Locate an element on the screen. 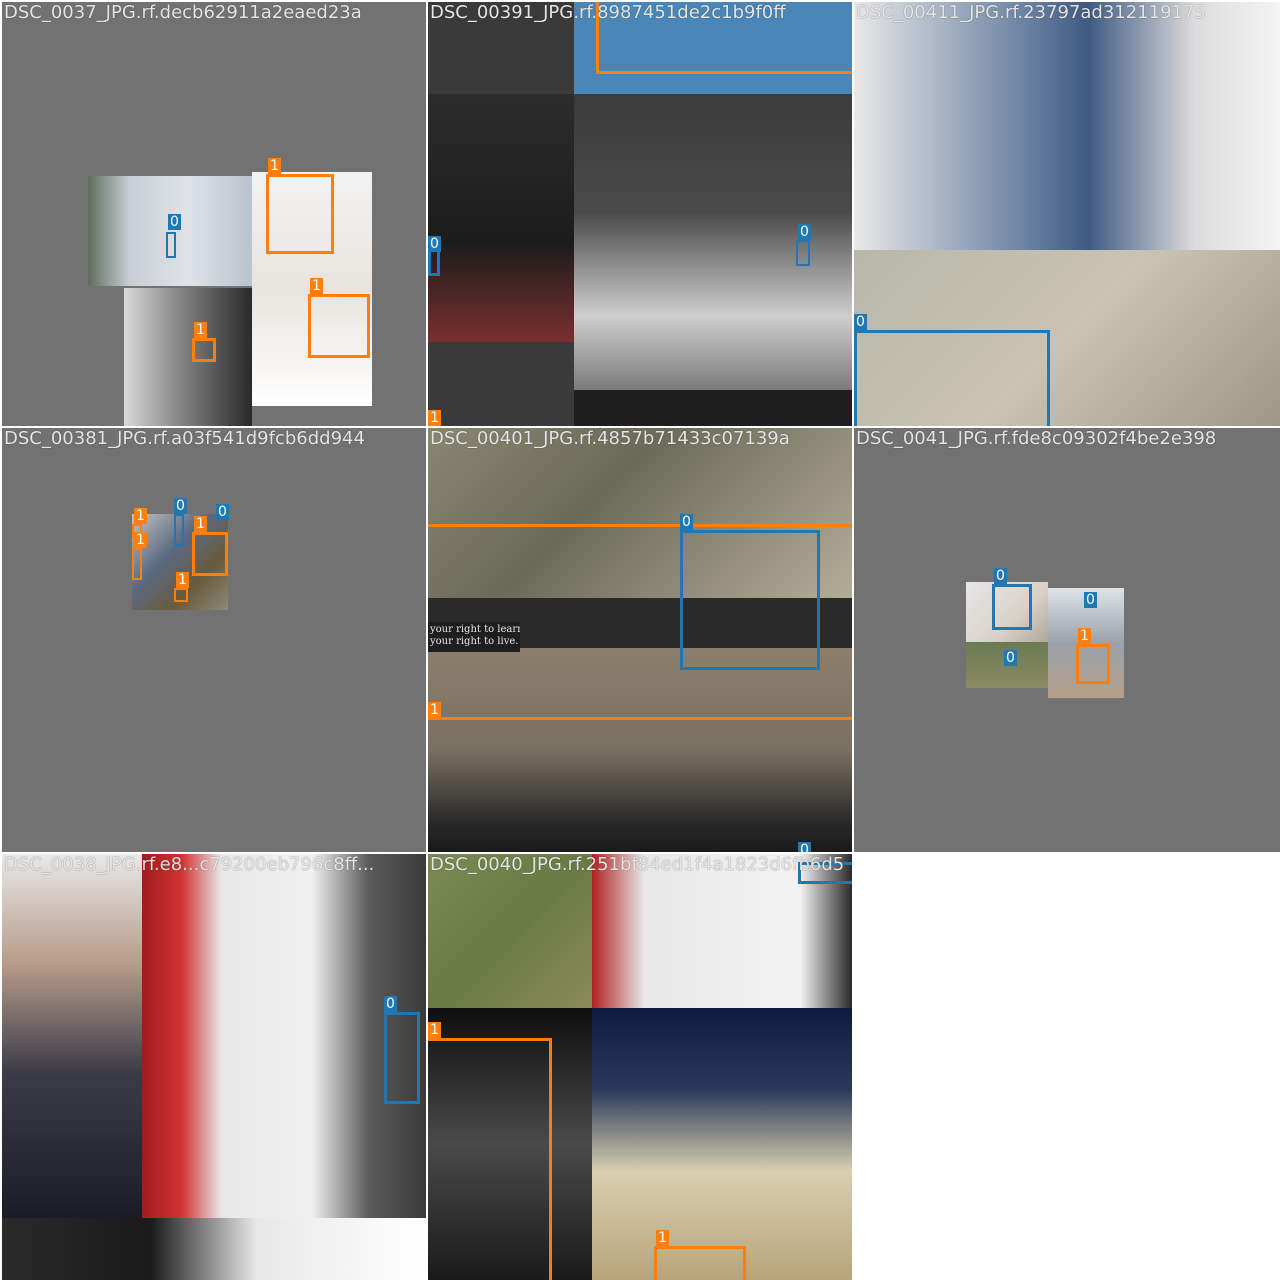 This screenshot has width=1280, height=1280. office-photo is located at coordinates (171, 231).